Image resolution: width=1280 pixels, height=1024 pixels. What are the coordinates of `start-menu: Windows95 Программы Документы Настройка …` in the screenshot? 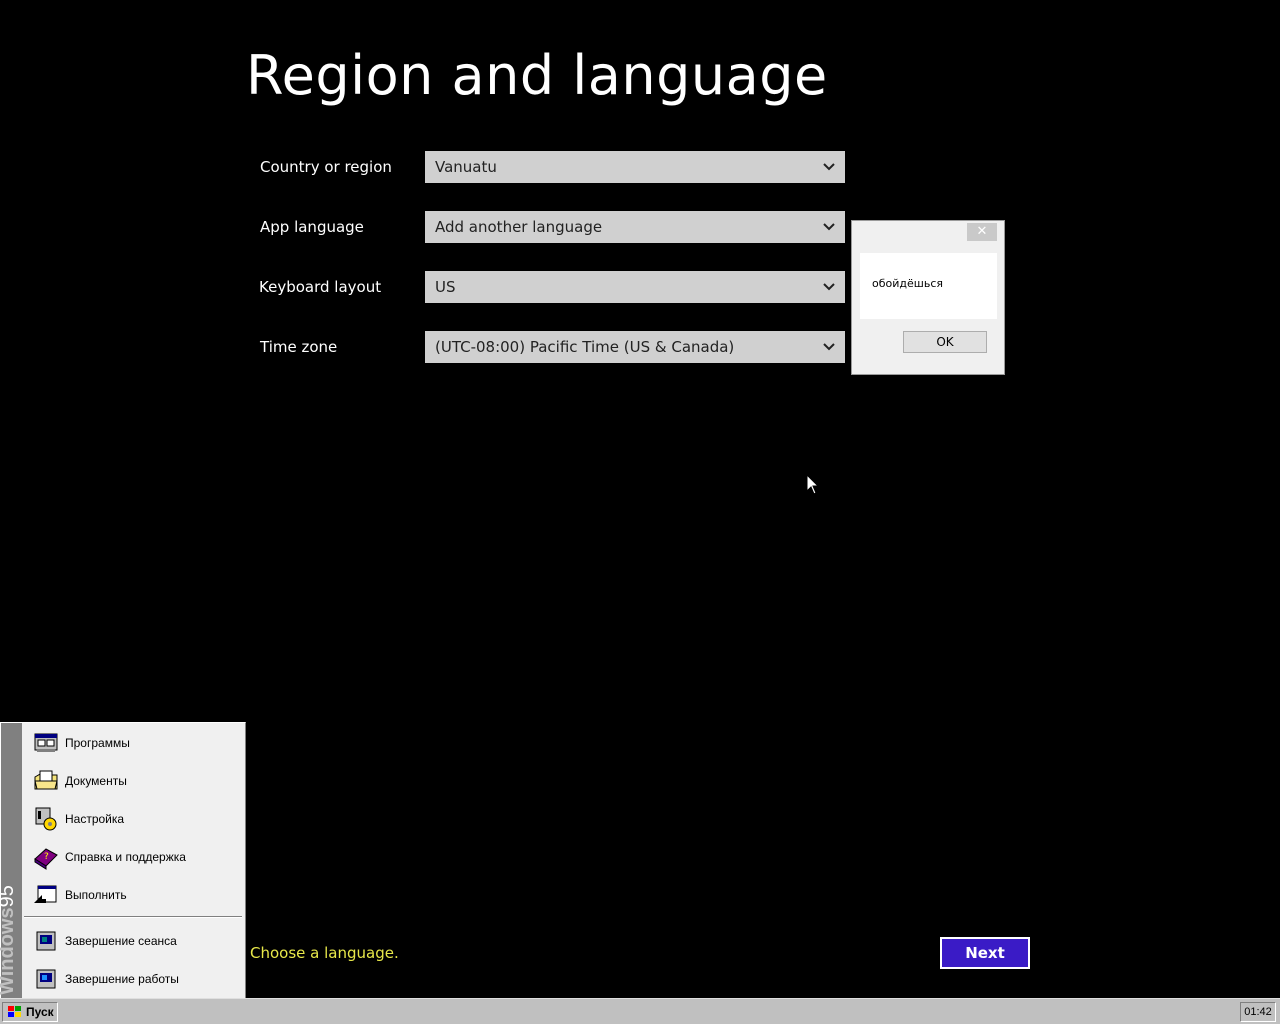 It's located at (123, 860).